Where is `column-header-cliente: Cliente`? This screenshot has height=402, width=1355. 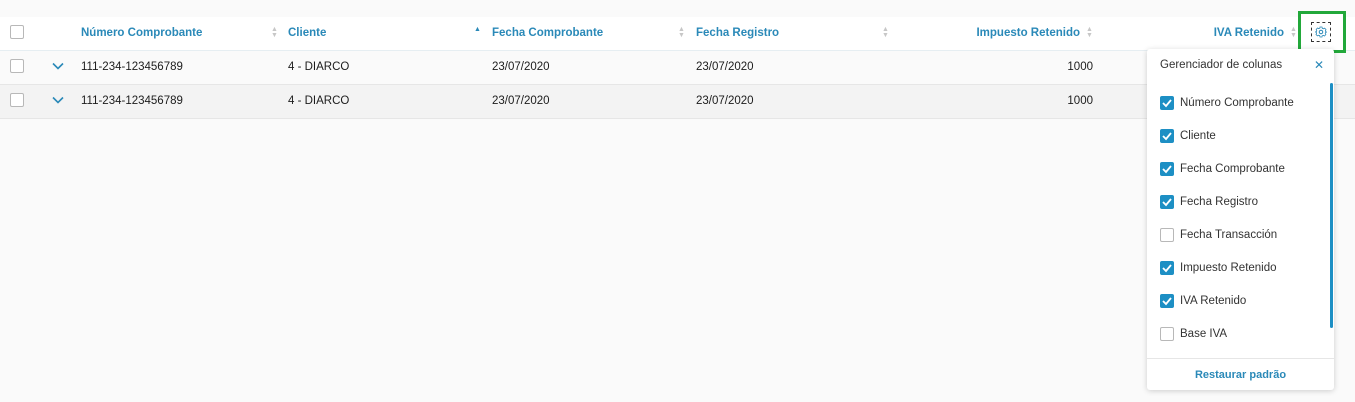 column-header-cliente: Cliente is located at coordinates (307, 33).